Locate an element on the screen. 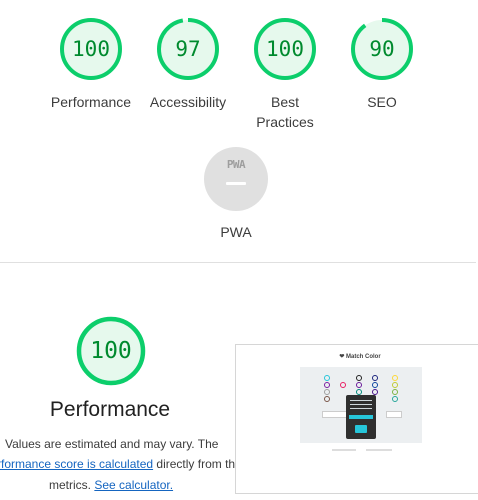  best-practices-label: Best Practices is located at coordinates (285, 112).